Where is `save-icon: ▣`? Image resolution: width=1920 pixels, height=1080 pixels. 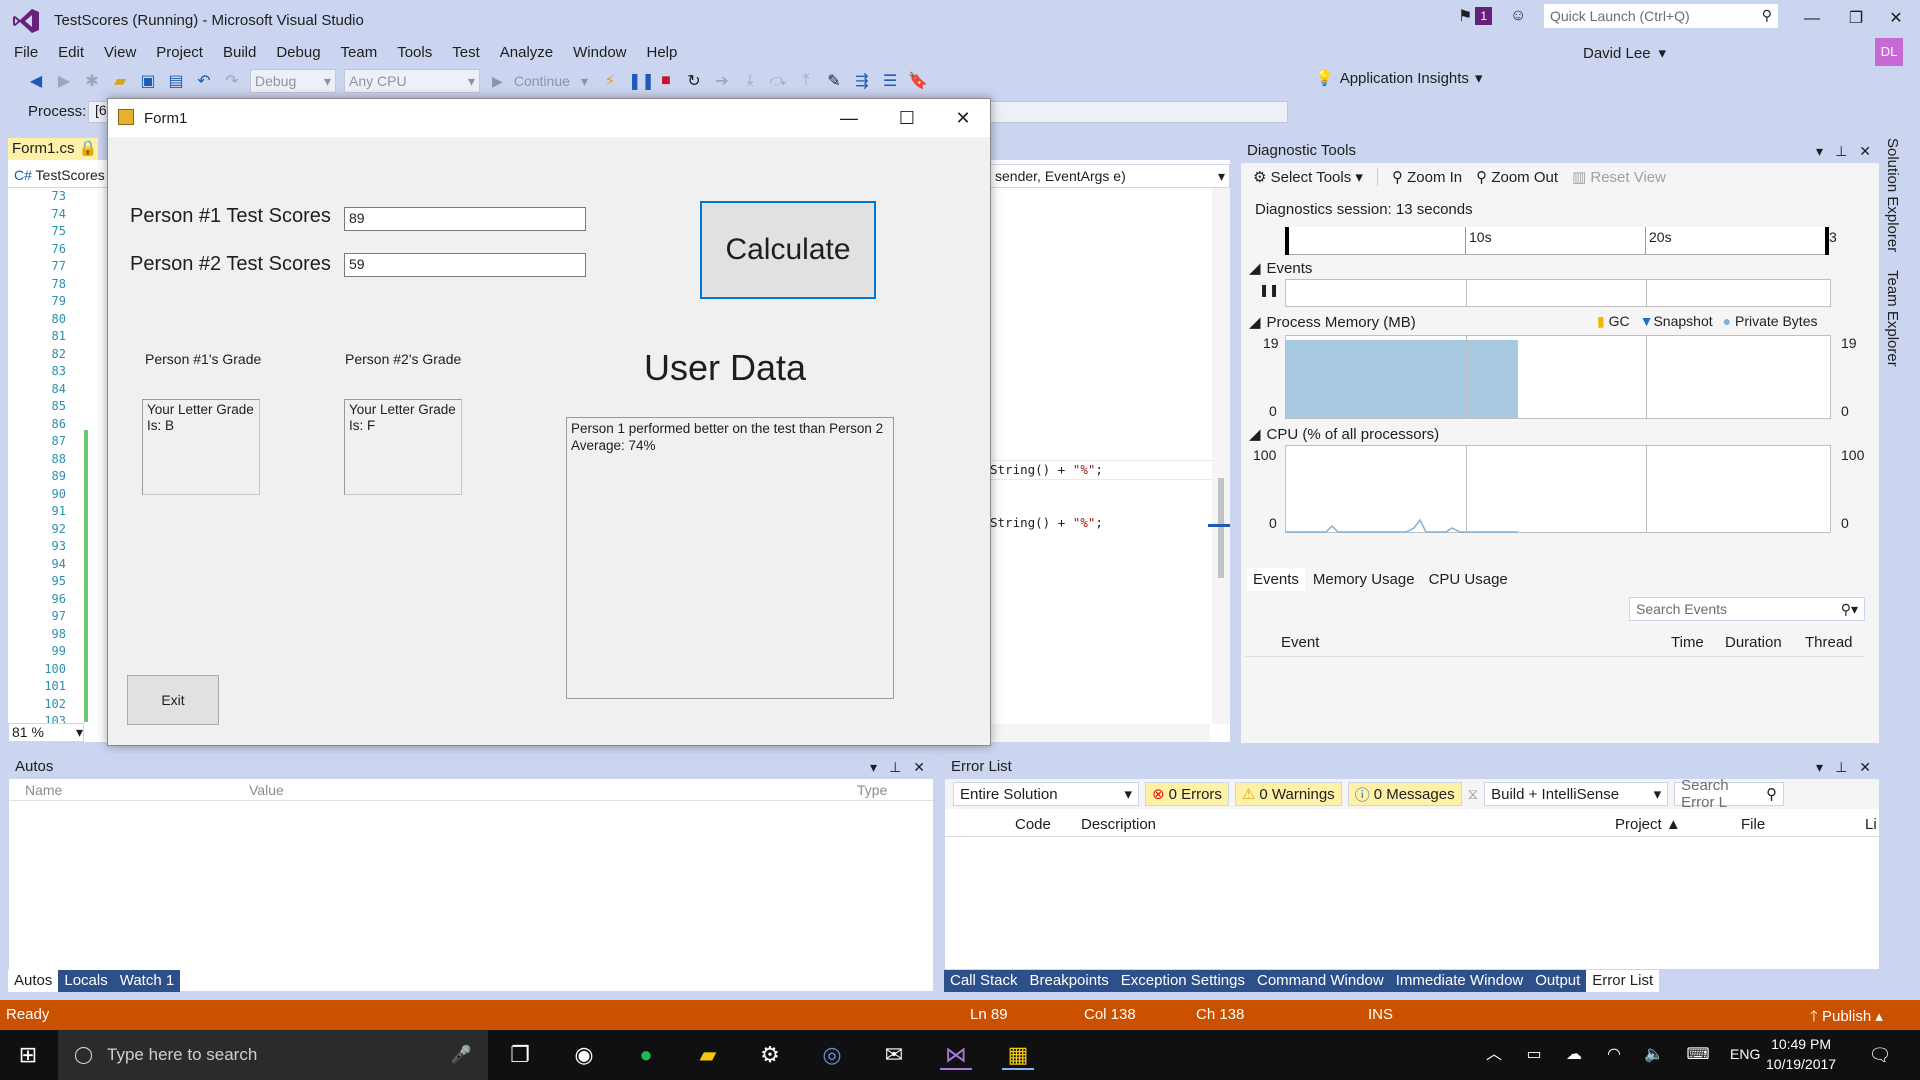
save-icon: ▣ is located at coordinates (148, 81).